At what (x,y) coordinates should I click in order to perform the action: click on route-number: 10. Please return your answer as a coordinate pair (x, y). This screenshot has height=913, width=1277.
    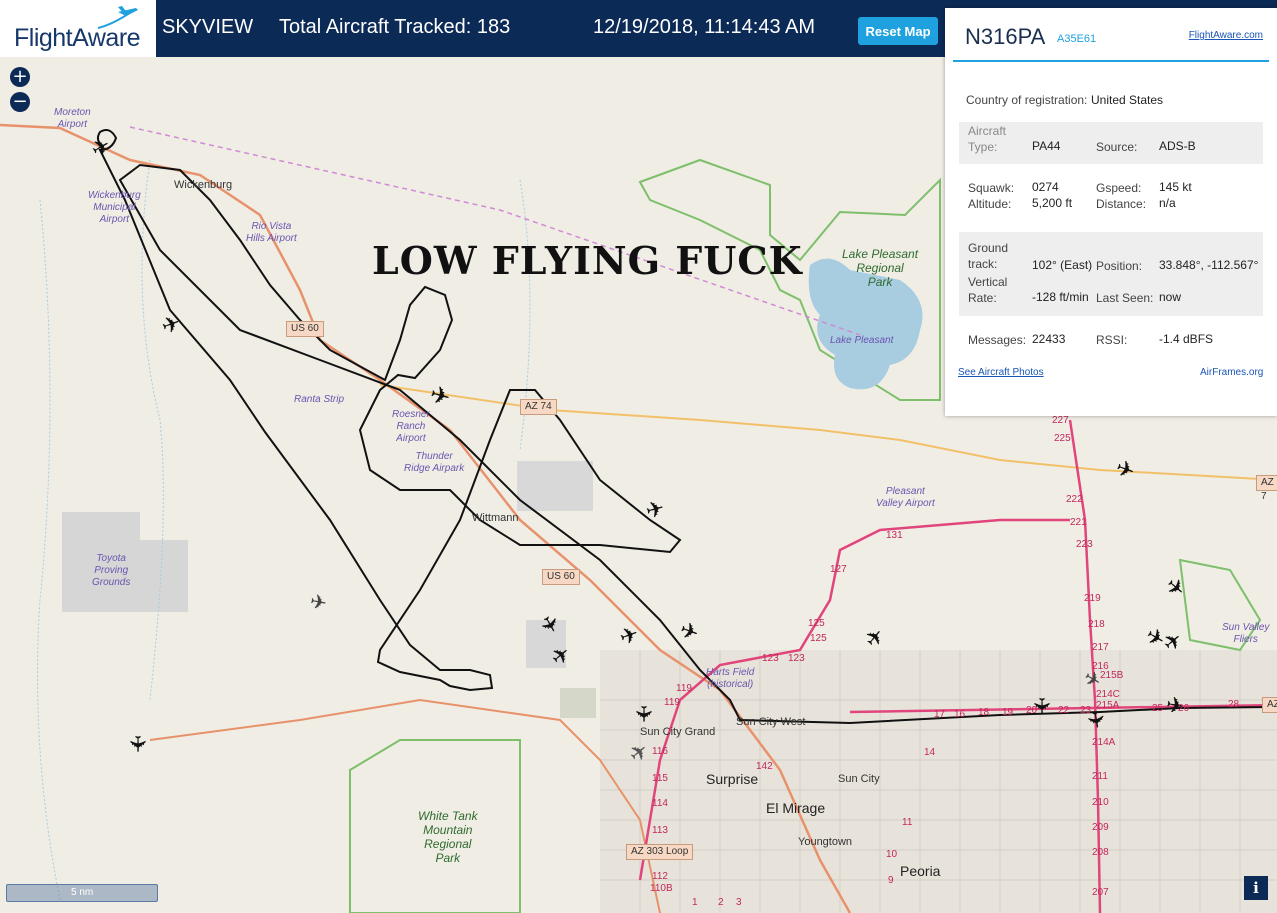
    Looking at the image, I should click on (892, 854).